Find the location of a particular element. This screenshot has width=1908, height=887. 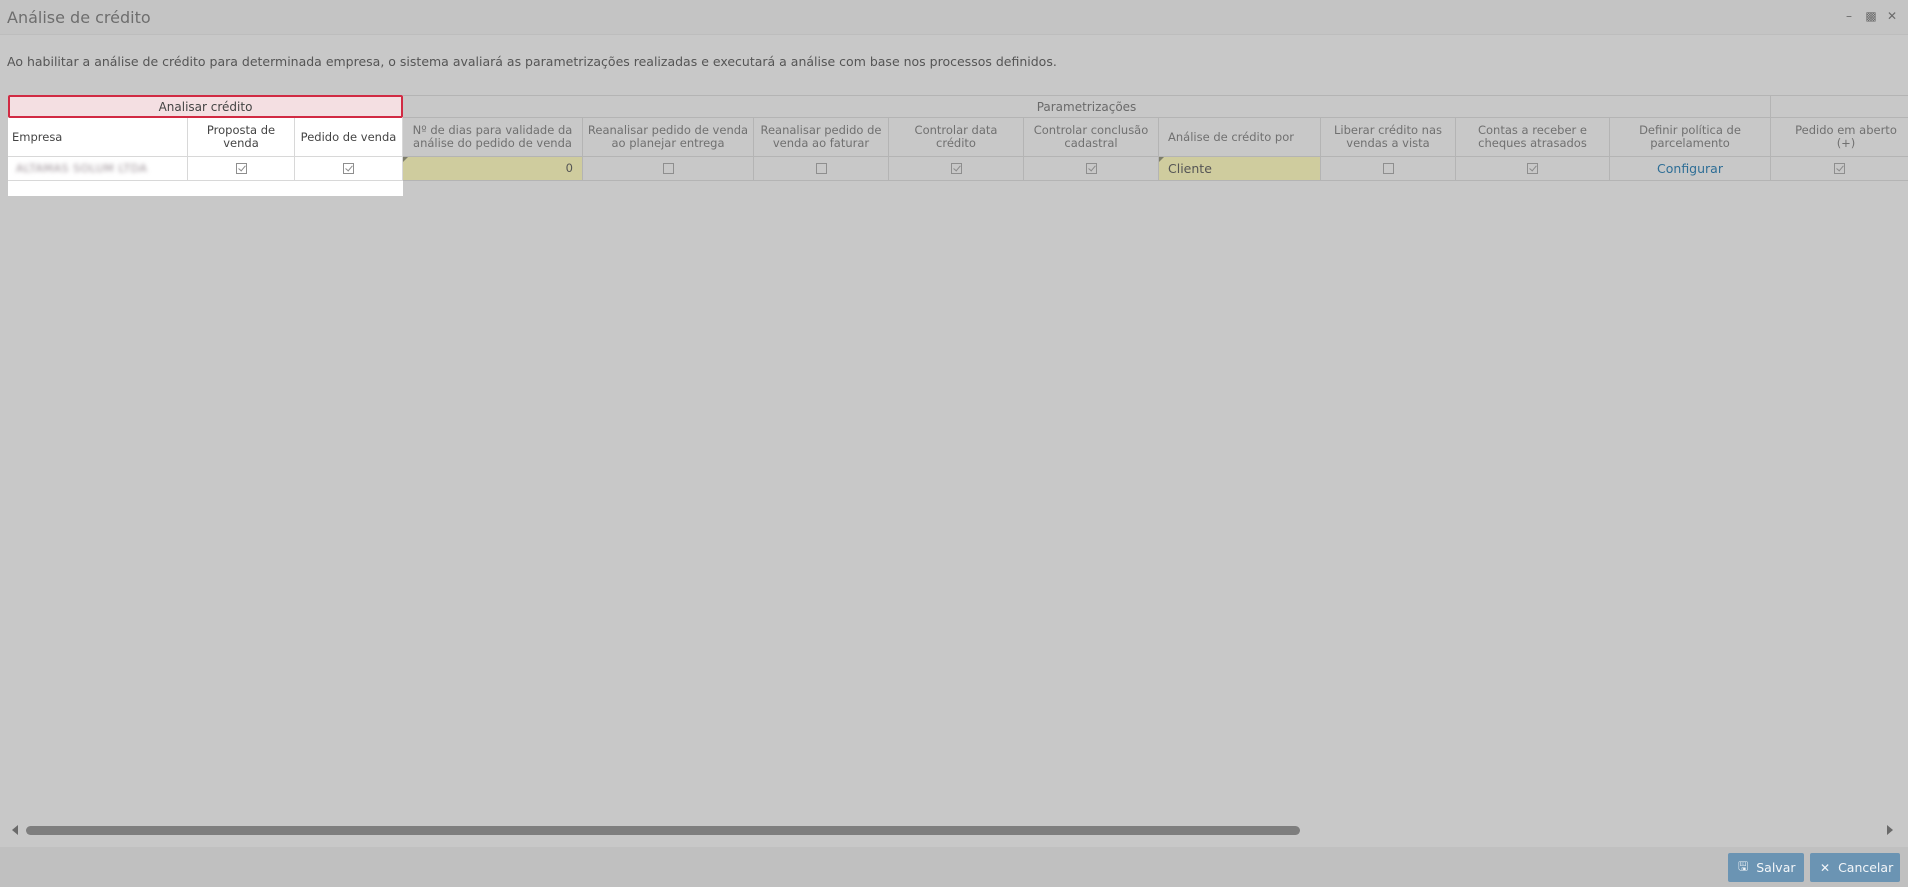

cell-reanalisar-faturar is located at coordinates (821, 169).